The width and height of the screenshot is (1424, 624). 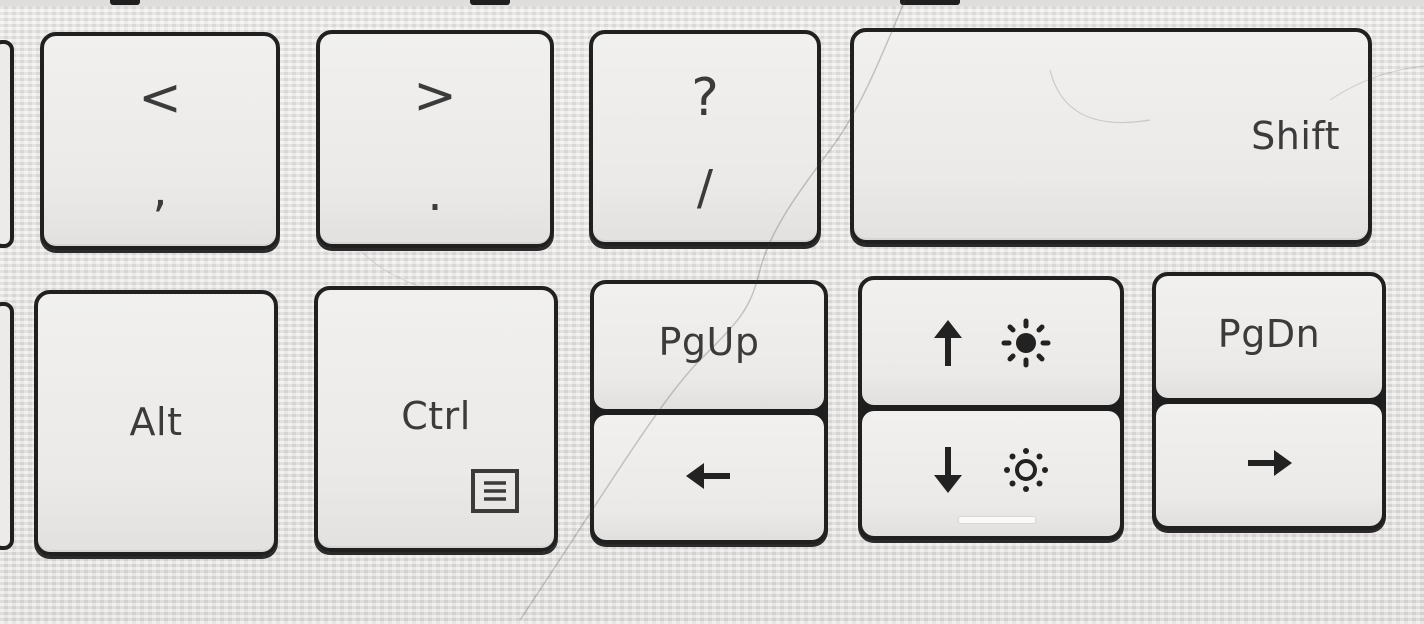 I want to click on pgup-home-key: PgUp, so click(x=709, y=412).